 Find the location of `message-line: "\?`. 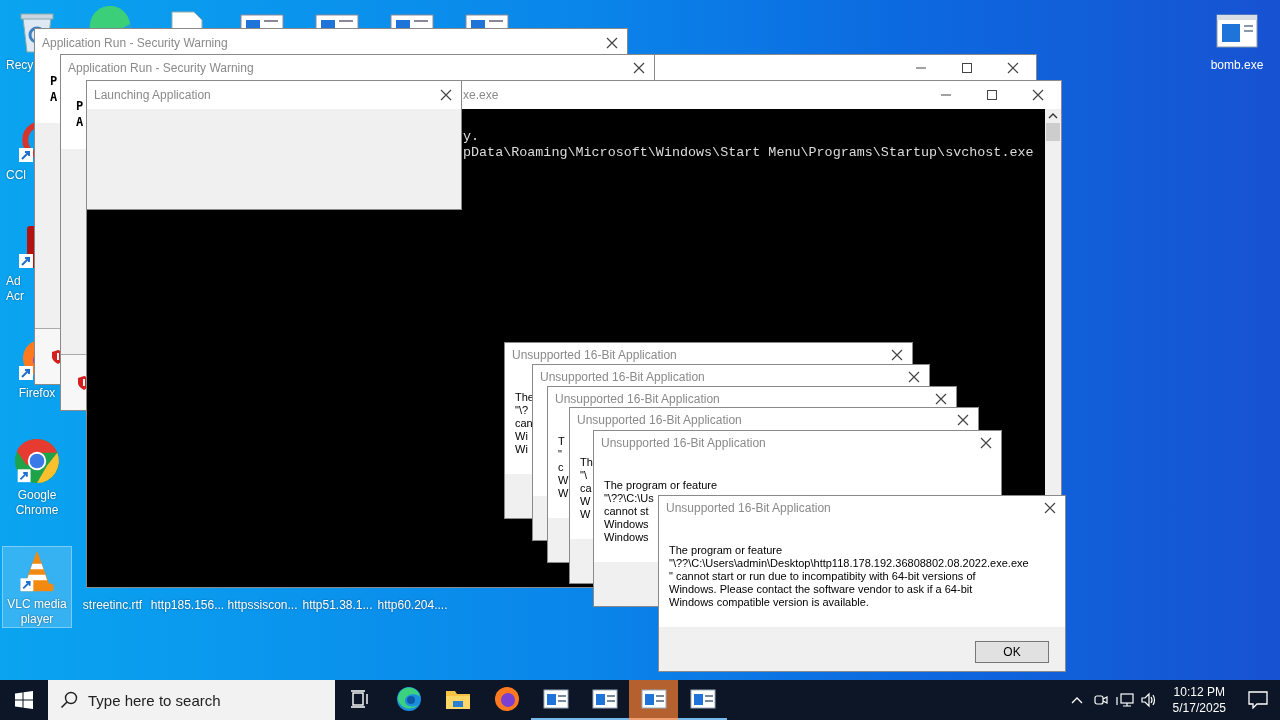

message-line: "\? is located at coordinates (522, 410).